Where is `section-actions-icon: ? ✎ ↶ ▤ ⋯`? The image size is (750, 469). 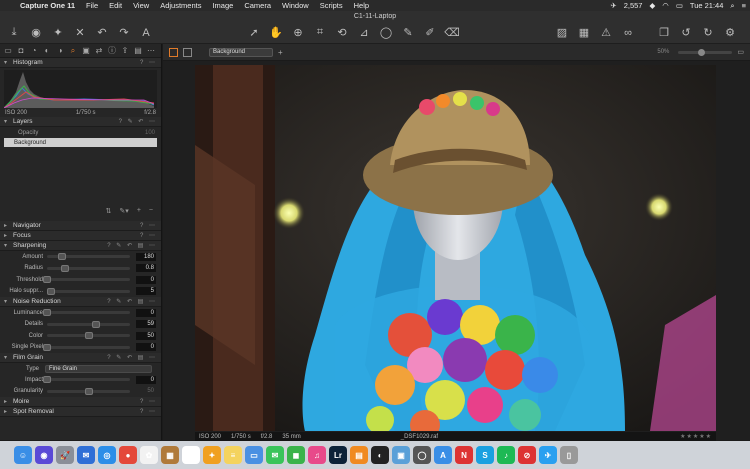
section-actions-icon: ? ✎ ↶ ▤ ⋯ is located at coordinates (132, 301).